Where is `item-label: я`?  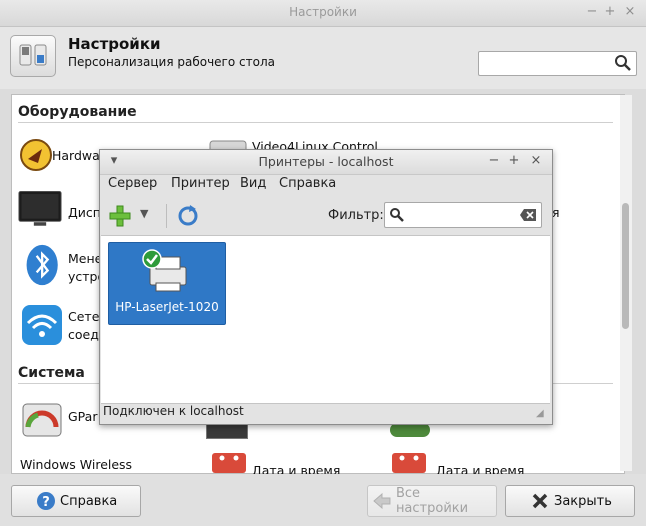
item-label: я is located at coordinates (556, 212).